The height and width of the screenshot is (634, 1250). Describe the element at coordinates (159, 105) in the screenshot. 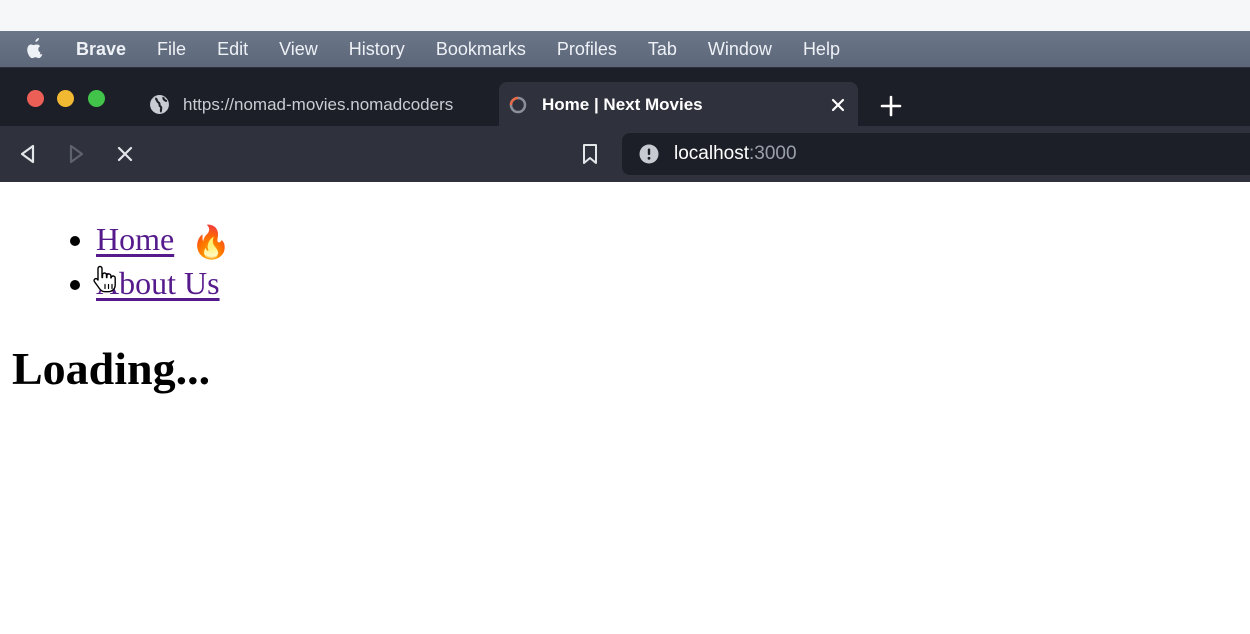

I see `globe-icon` at that location.